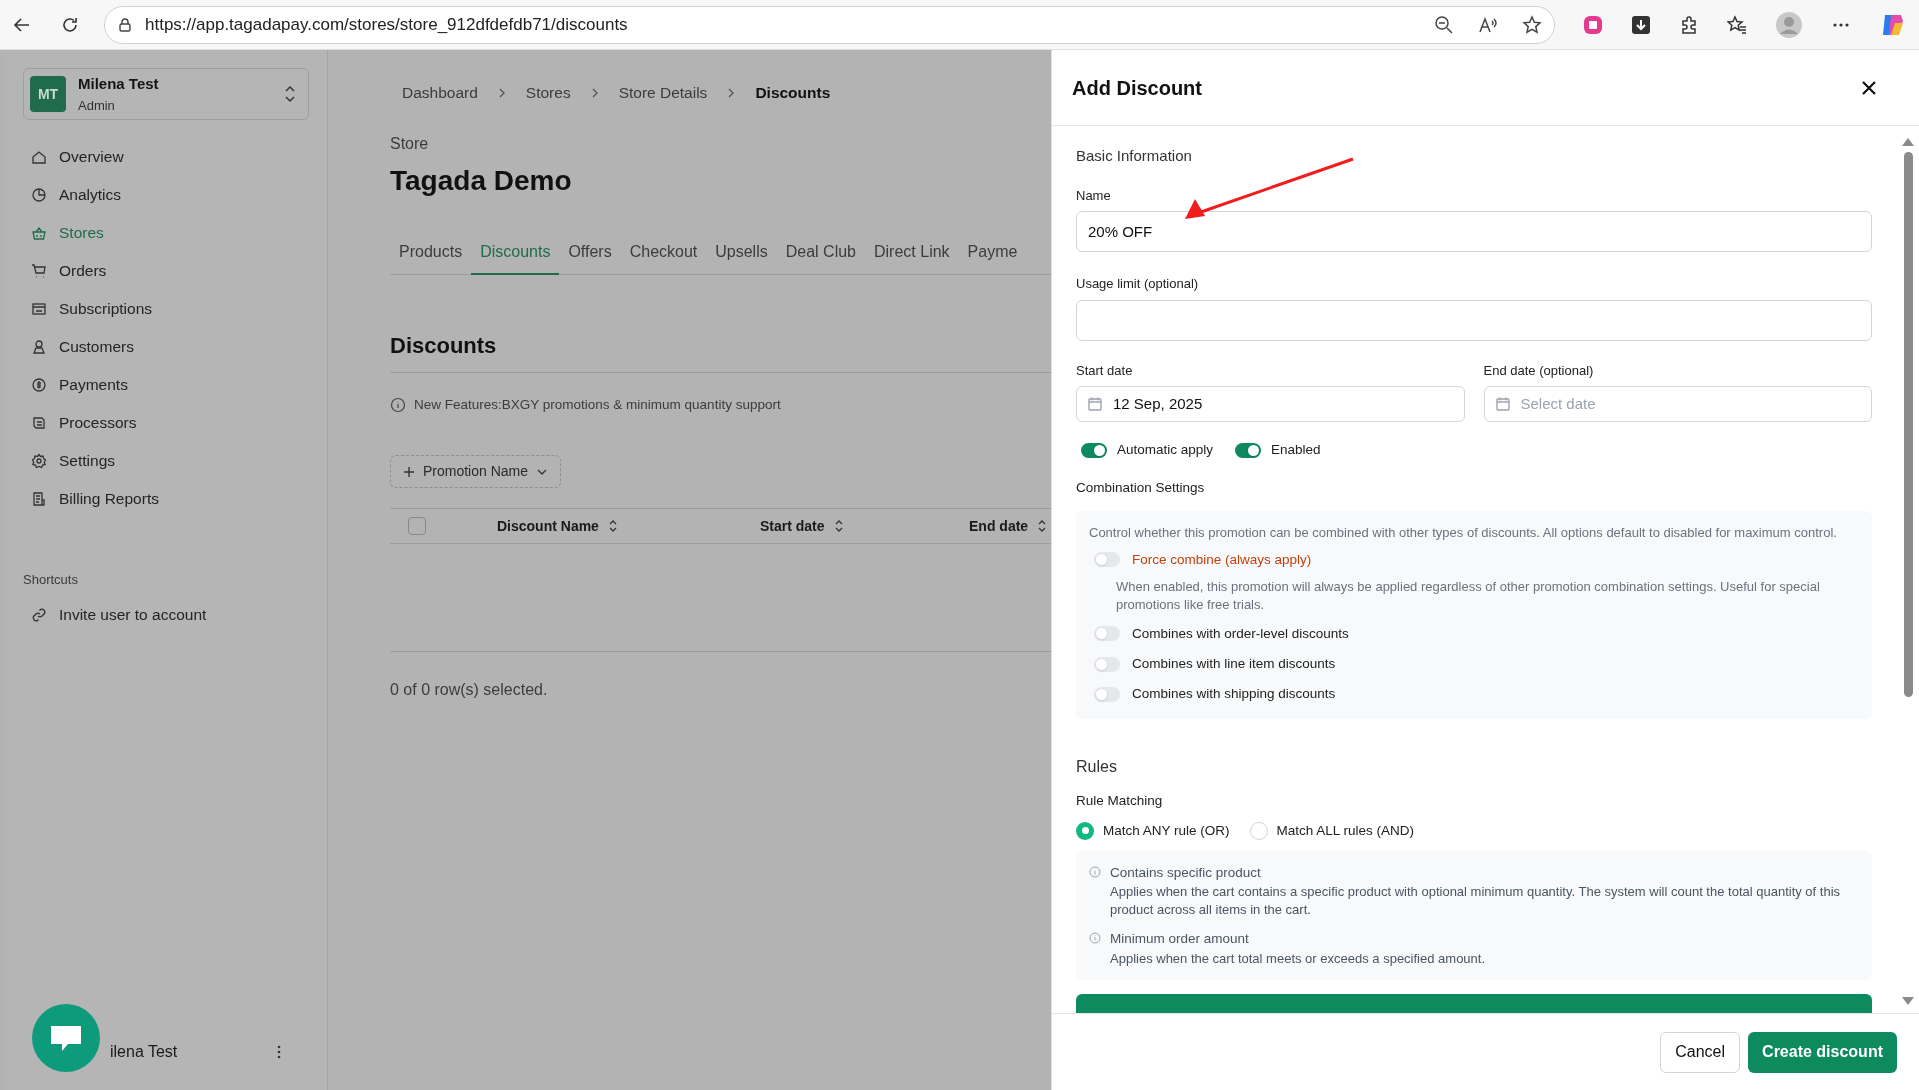 Image resolution: width=1919 pixels, height=1090 pixels. What do you see at coordinates (166, 385) in the screenshot?
I see `nav-item: Payments` at bounding box center [166, 385].